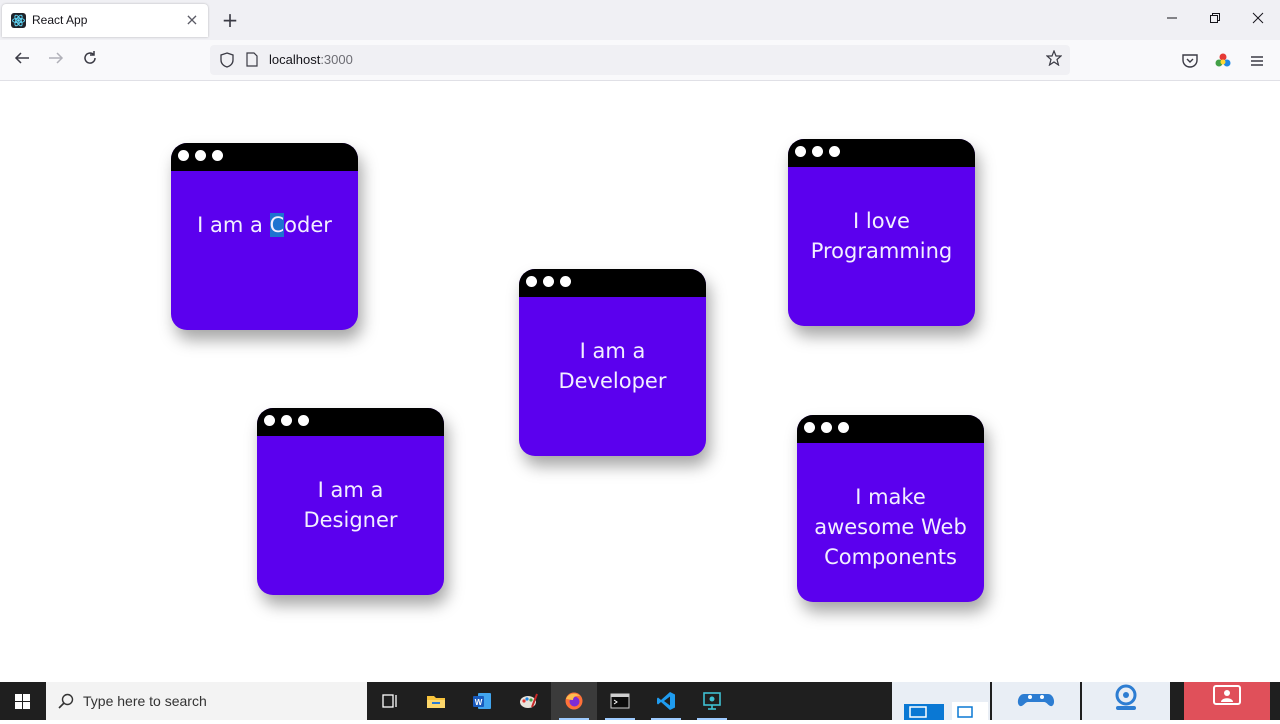 Image resolution: width=1280 pixels, height=724 pixels. I want to click on card-designer: I am a Designer, so click(350, 501).